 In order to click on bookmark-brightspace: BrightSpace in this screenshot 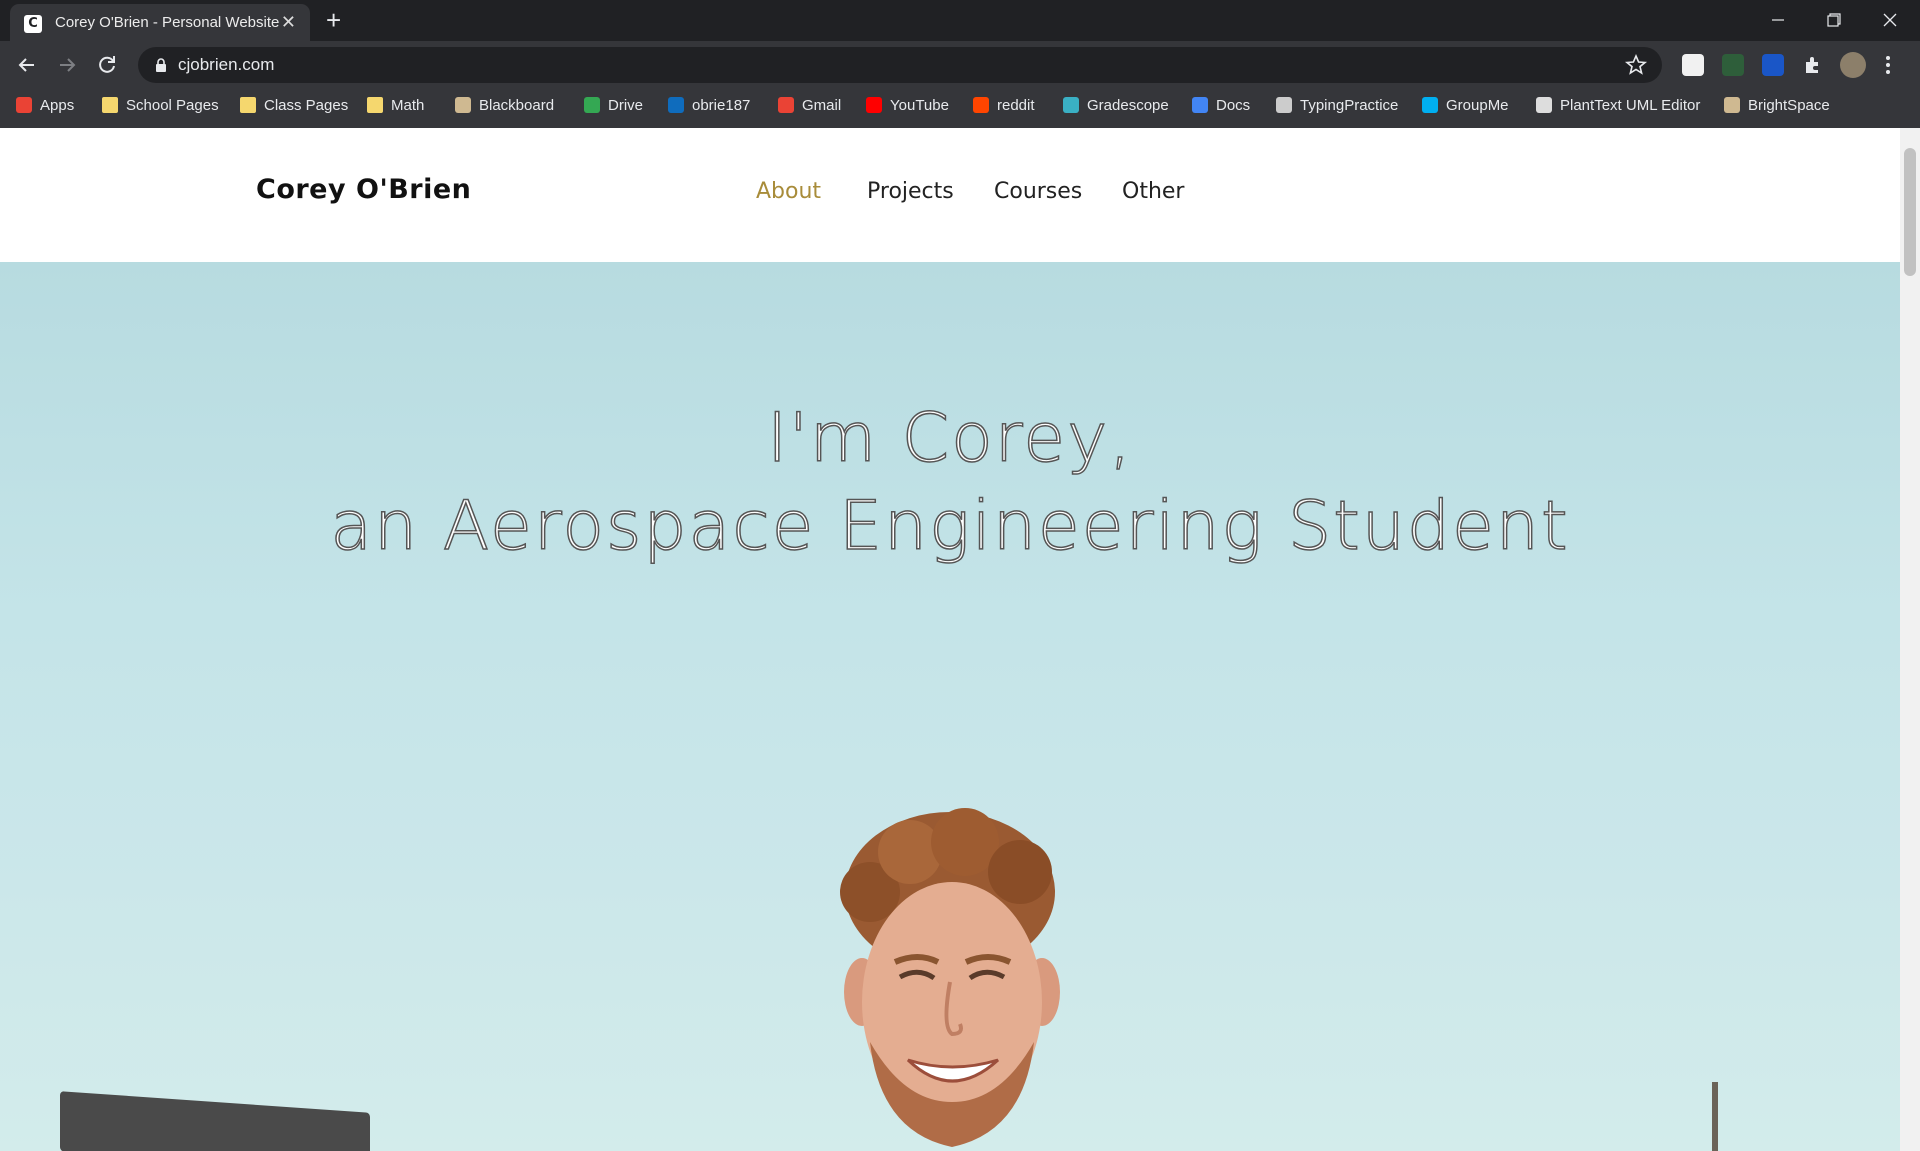, I will do `click(1777, 105)`.